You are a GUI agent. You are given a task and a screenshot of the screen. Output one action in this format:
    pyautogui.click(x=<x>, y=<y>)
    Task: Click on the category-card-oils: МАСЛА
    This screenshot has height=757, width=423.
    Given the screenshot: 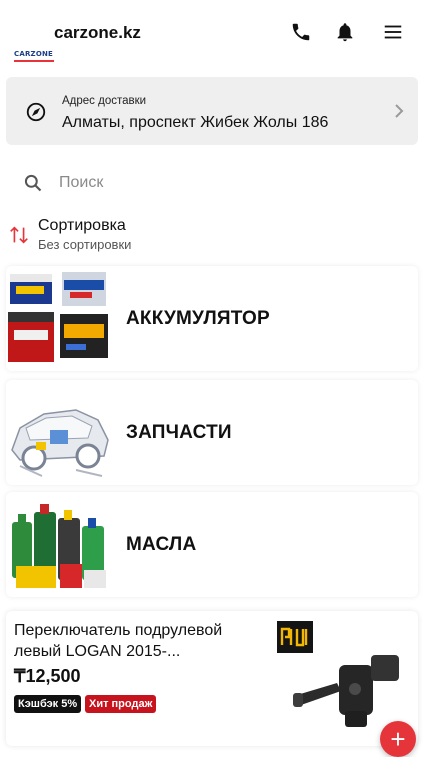 What is the action you would take?
    pyautogui.click(x=212, y=544)
    